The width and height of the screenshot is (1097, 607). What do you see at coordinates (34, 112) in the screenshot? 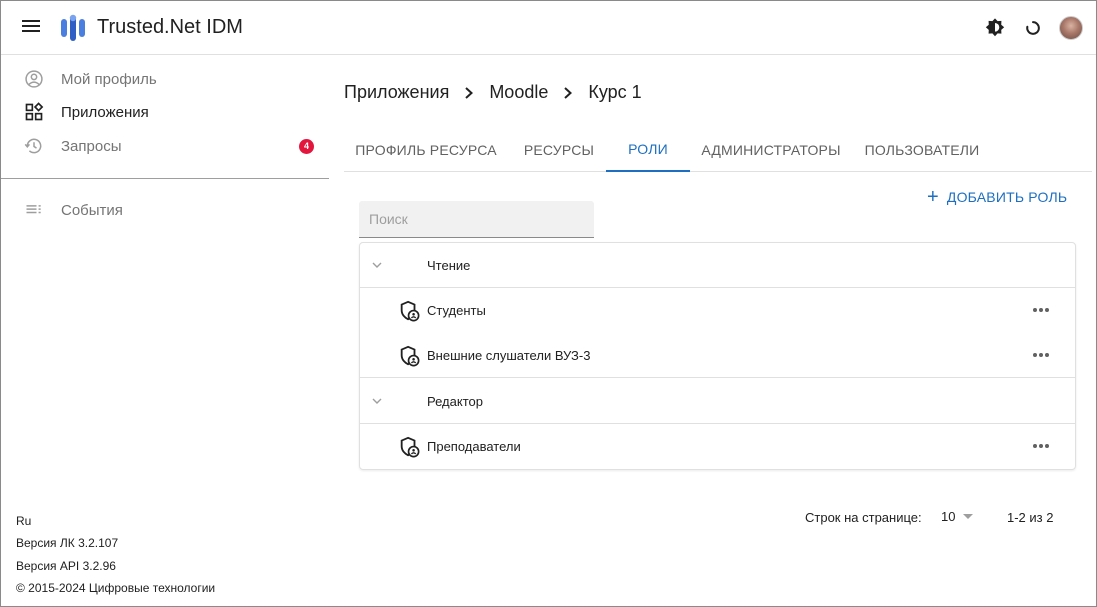
I see `apps-icon` at bounding box center [34, 112].